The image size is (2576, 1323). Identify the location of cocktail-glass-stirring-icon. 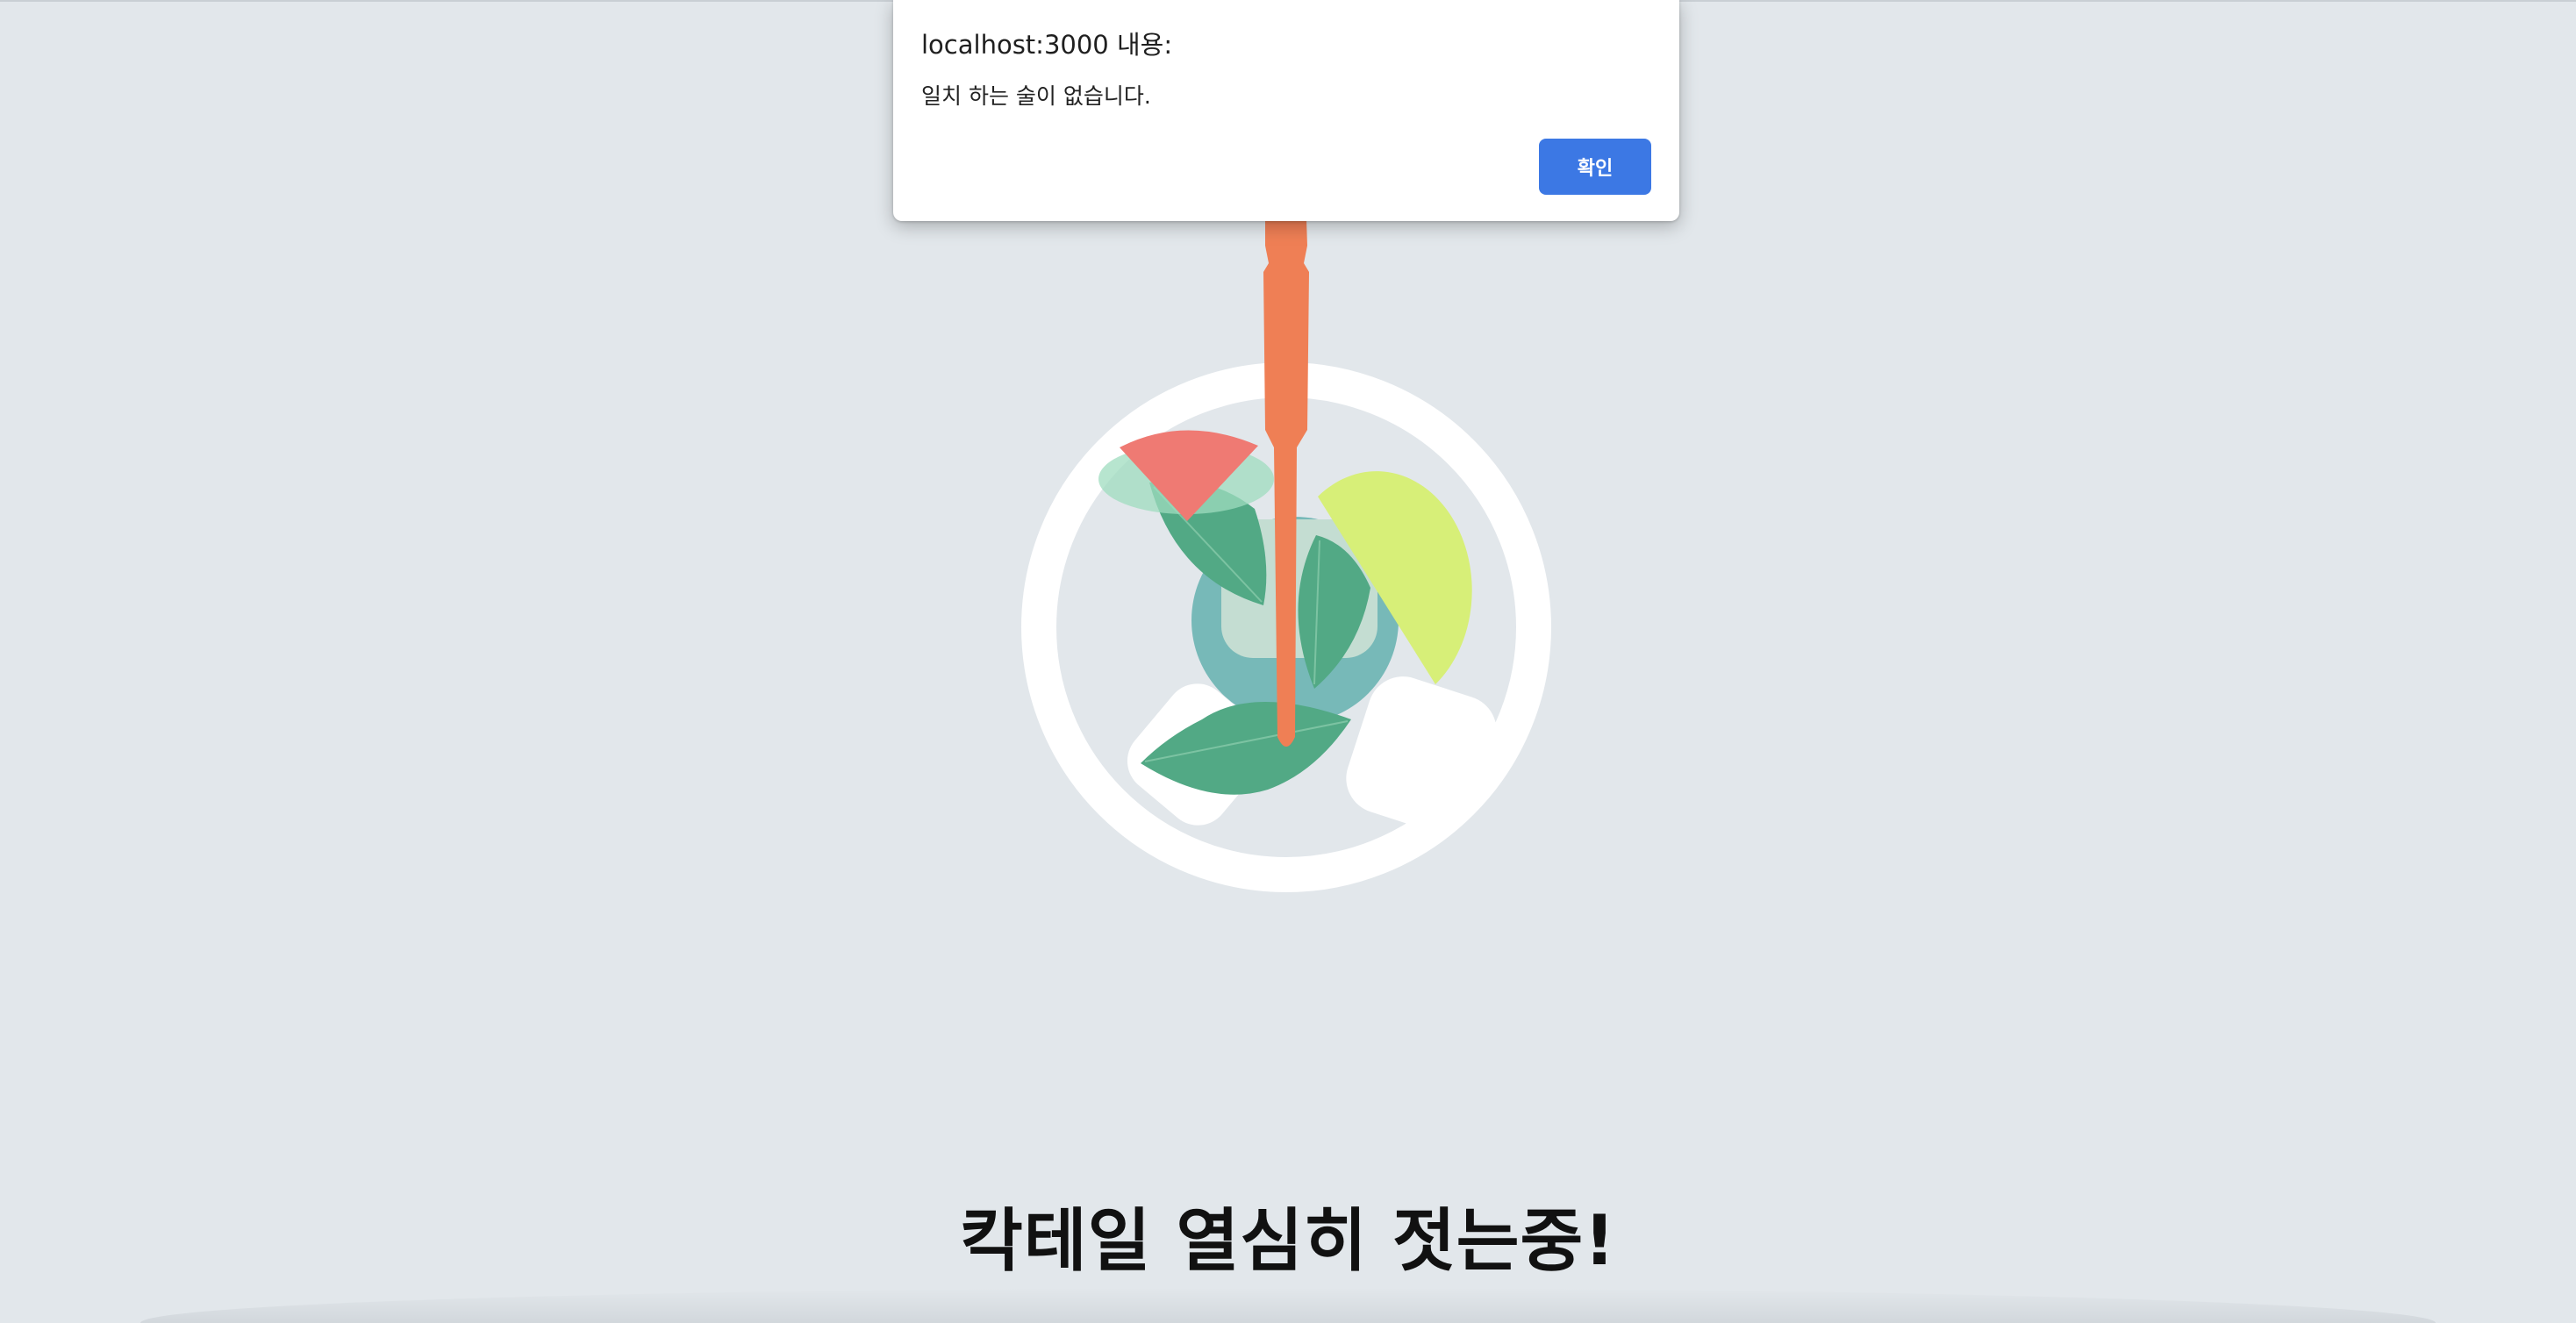
(1286, 542).